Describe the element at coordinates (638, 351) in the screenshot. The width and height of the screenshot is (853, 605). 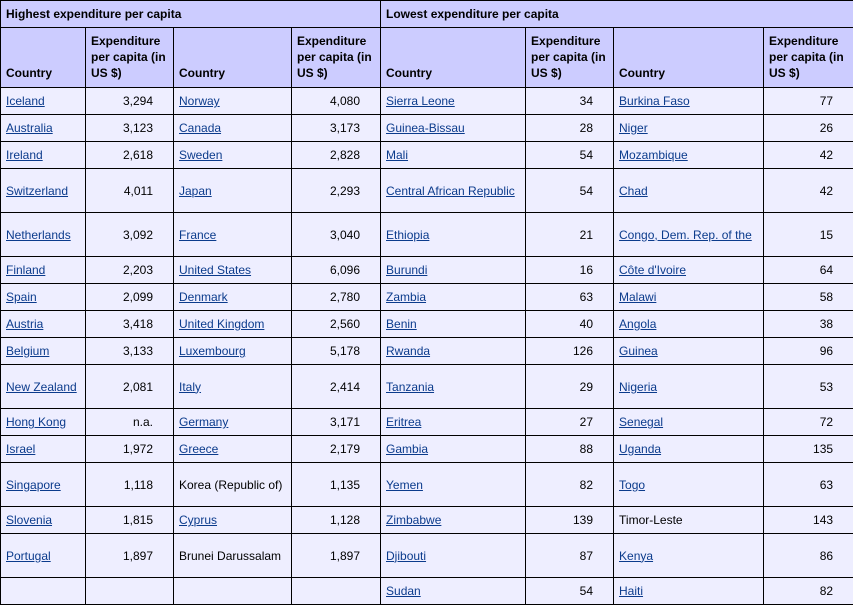
I see `country-link: Guinea` at that location.